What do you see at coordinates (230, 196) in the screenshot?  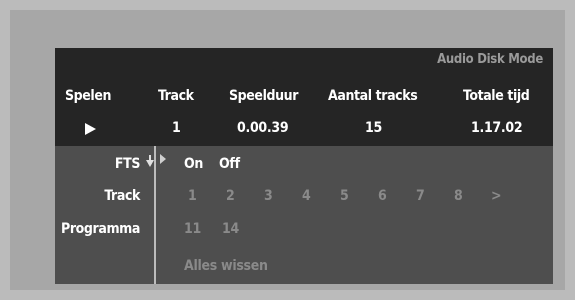 I see `track-number: 2` at bounding box center [230, 196].